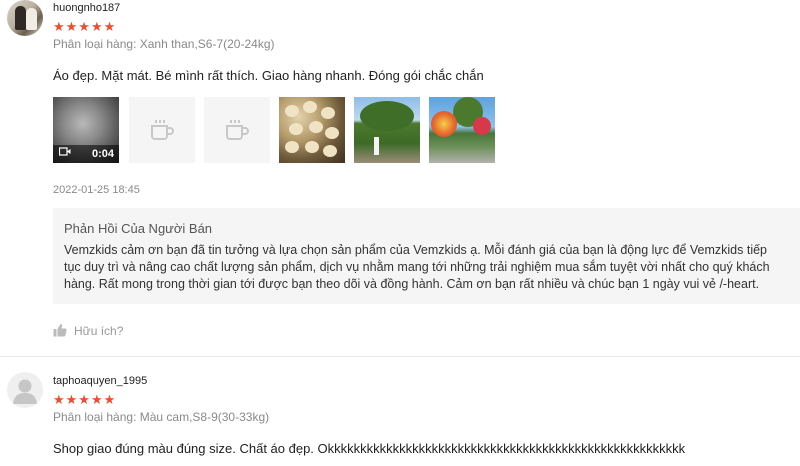 This screenshot has width=800, height=466. What do you see at coordinates (64, 153) in the screenshot?
I see `video-camera-icon` at bounding box center [64, 153].